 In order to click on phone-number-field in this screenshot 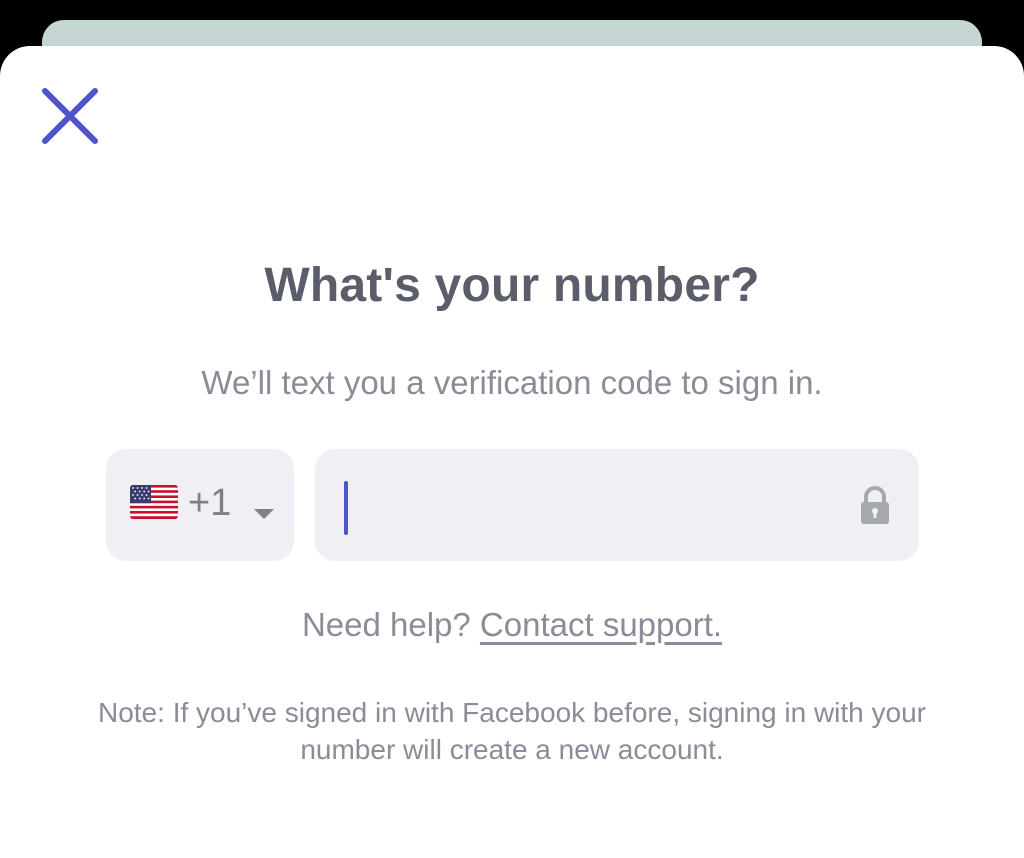, I will do `click(617, 505)`.